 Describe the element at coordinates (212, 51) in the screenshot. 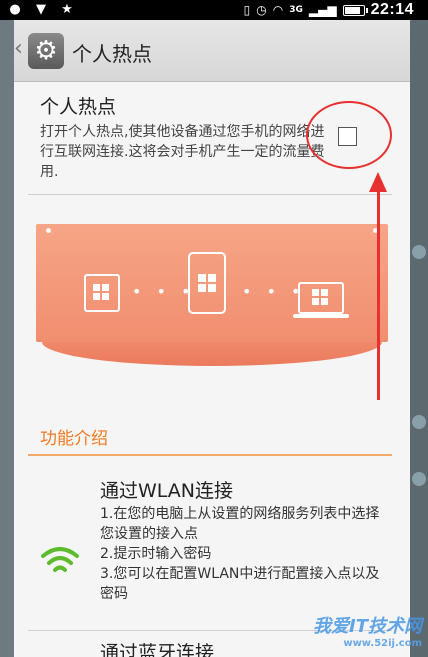

I see `title-bar: ‹ ⚙ 个人热点` at that location.